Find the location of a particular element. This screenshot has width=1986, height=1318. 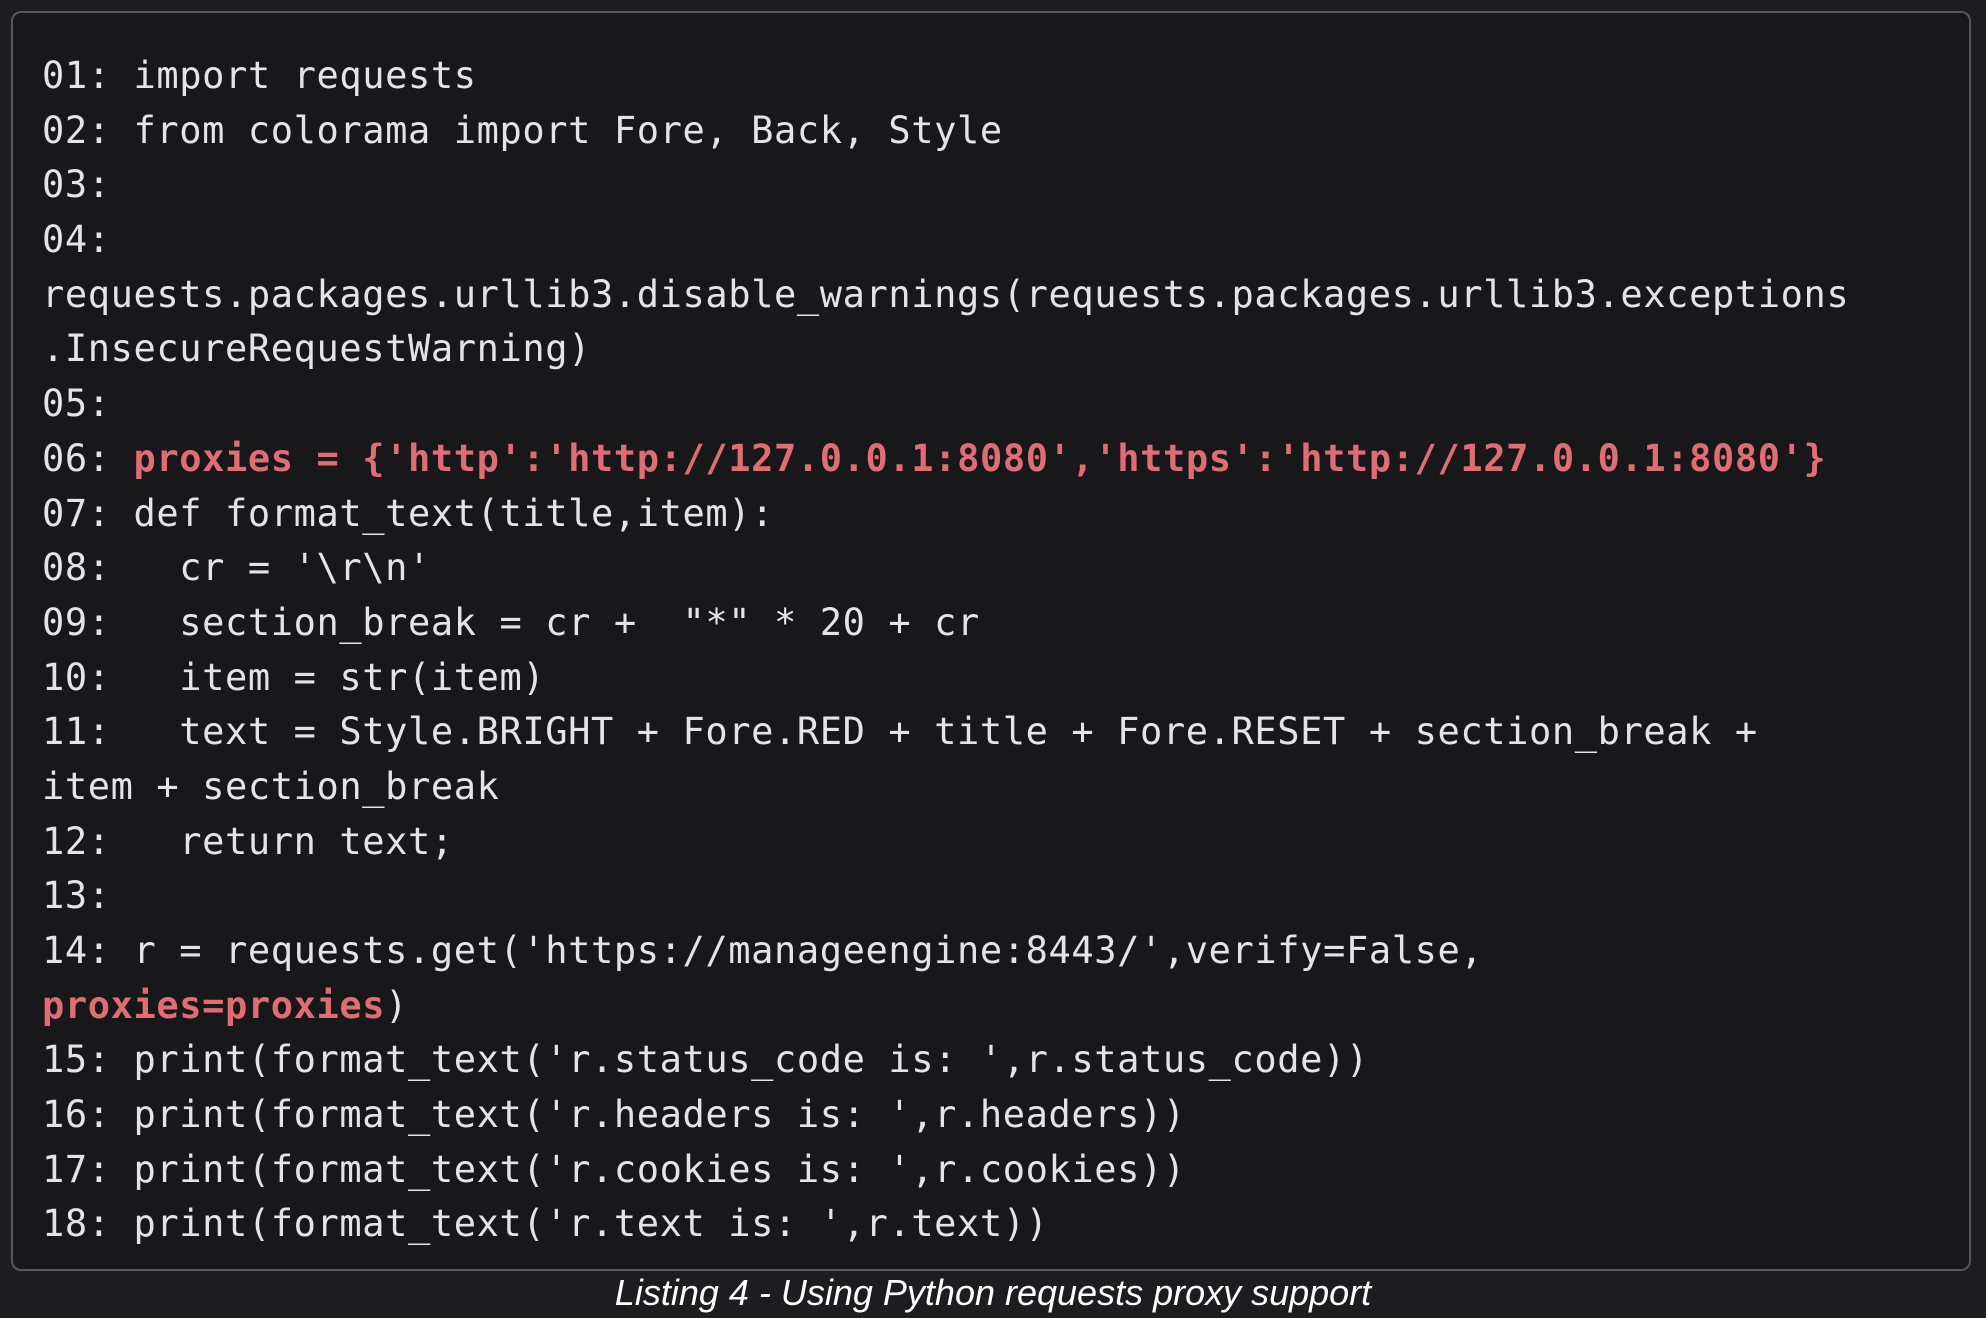

line-number: 04: is located at coordinates (76, 240).